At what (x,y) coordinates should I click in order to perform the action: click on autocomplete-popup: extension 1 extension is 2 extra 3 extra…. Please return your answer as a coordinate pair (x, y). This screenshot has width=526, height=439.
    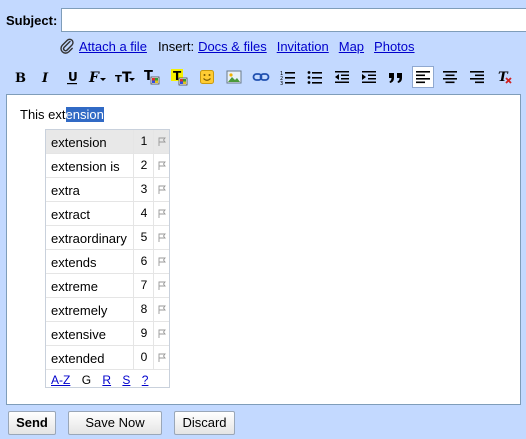
    Looking at the image, I should click on (107, 258).